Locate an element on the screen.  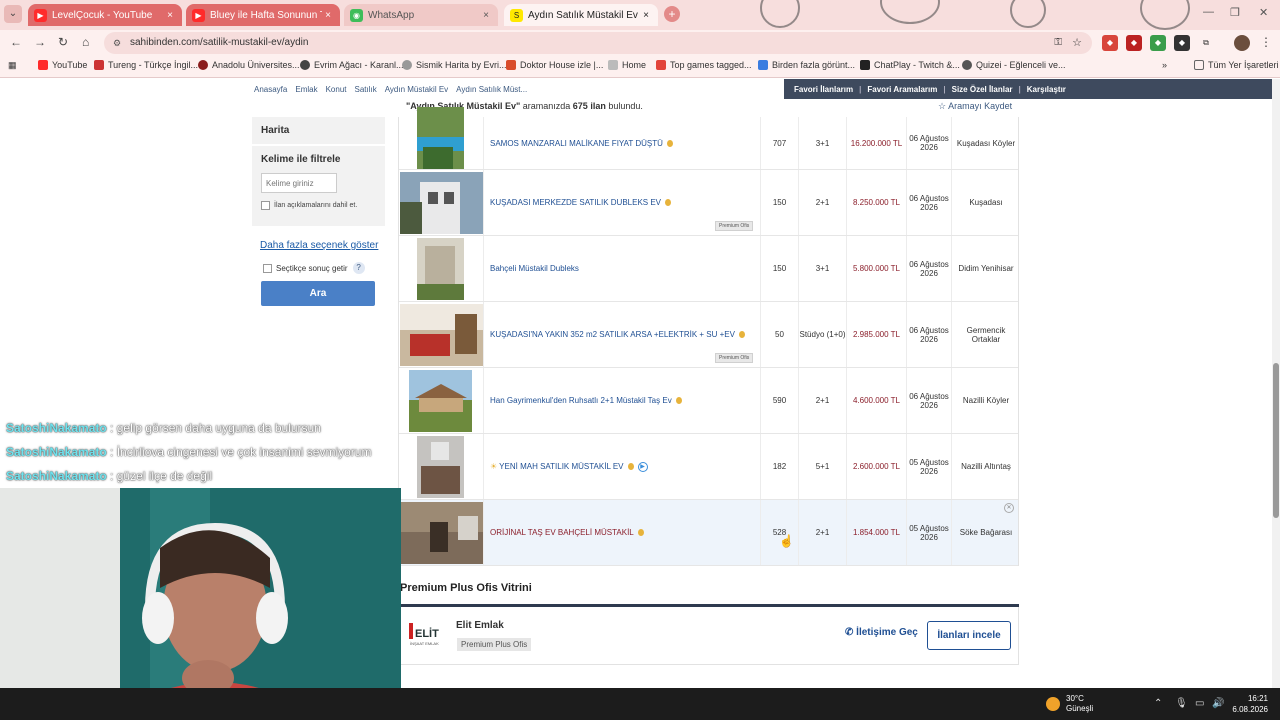
video-icon: ▶ is located at coordinates (642, 466).